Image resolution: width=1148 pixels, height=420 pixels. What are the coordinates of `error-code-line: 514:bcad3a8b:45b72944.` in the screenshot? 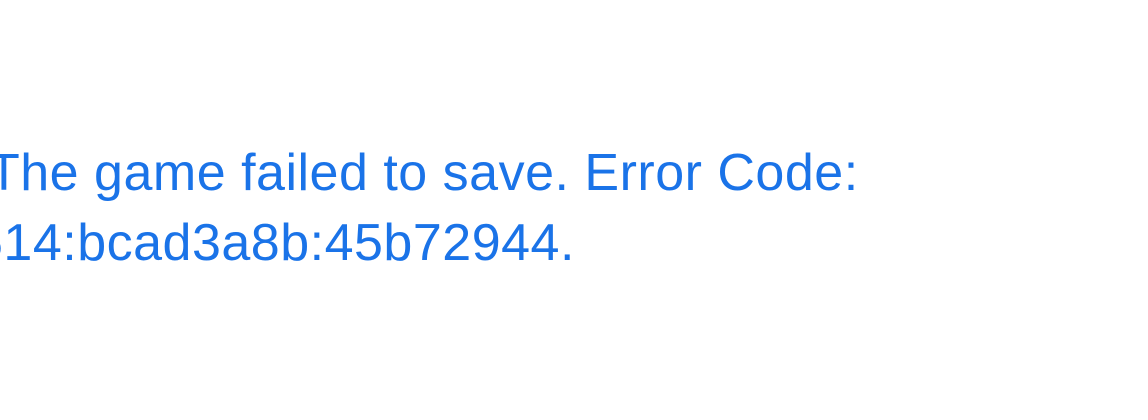 It's located at (287, 243).